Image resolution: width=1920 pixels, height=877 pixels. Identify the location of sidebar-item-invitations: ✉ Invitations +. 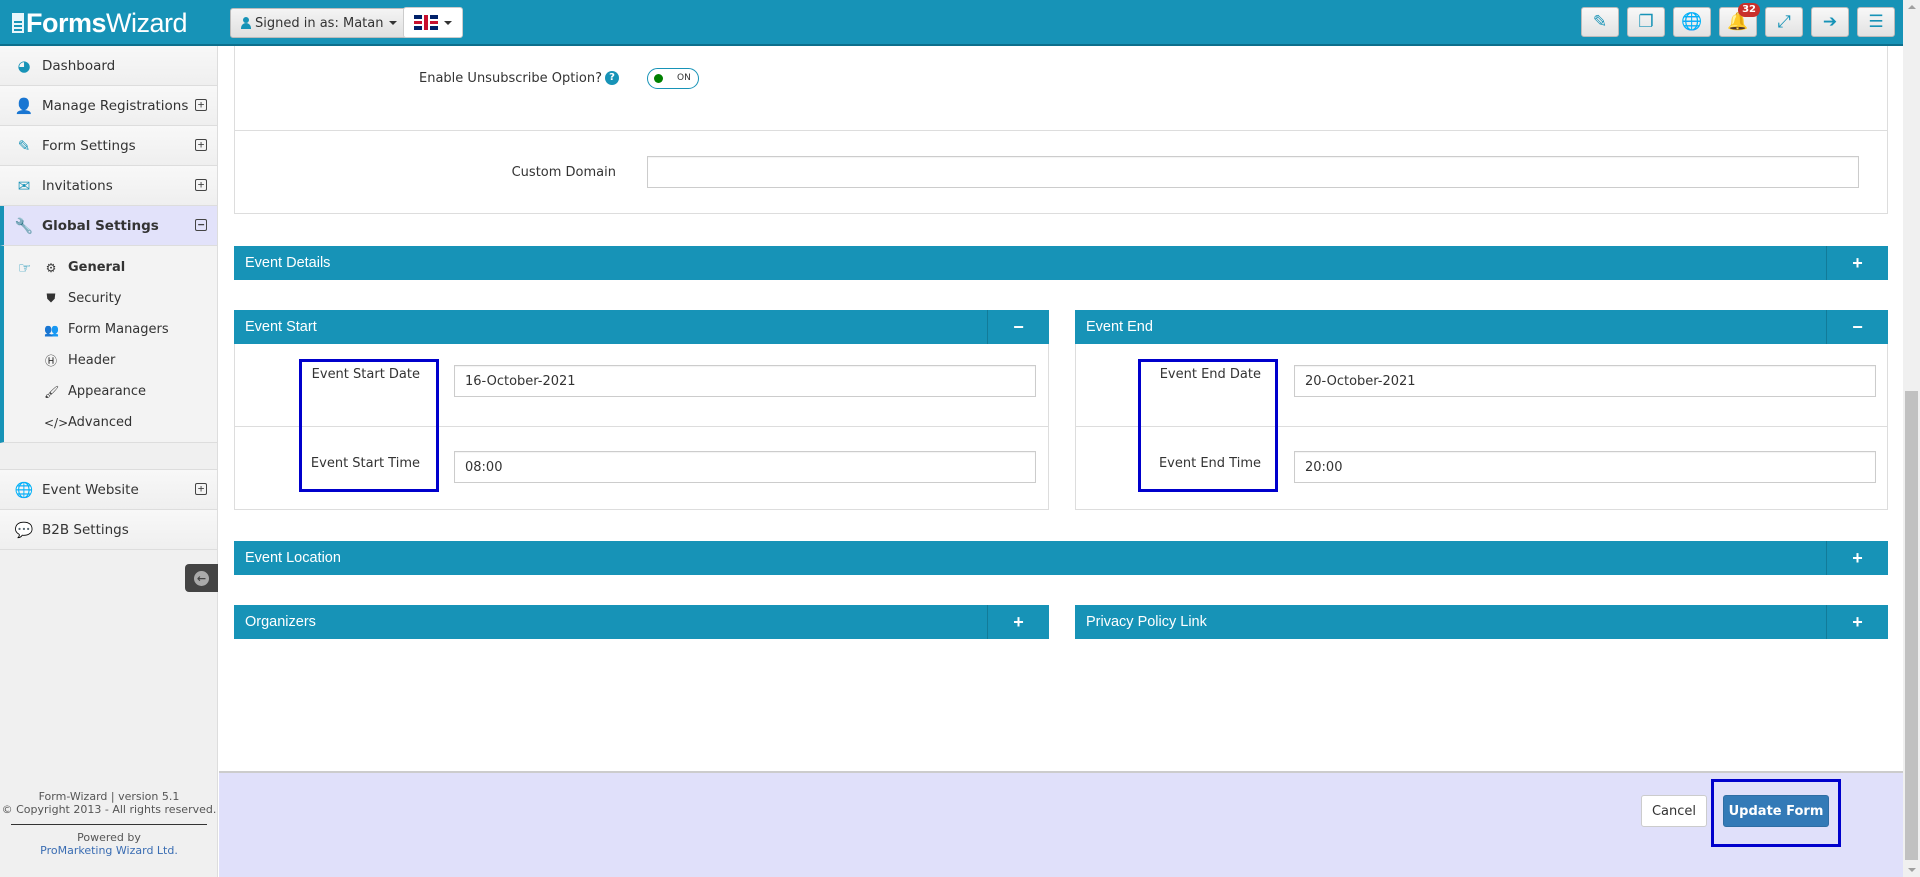
(108, 186).